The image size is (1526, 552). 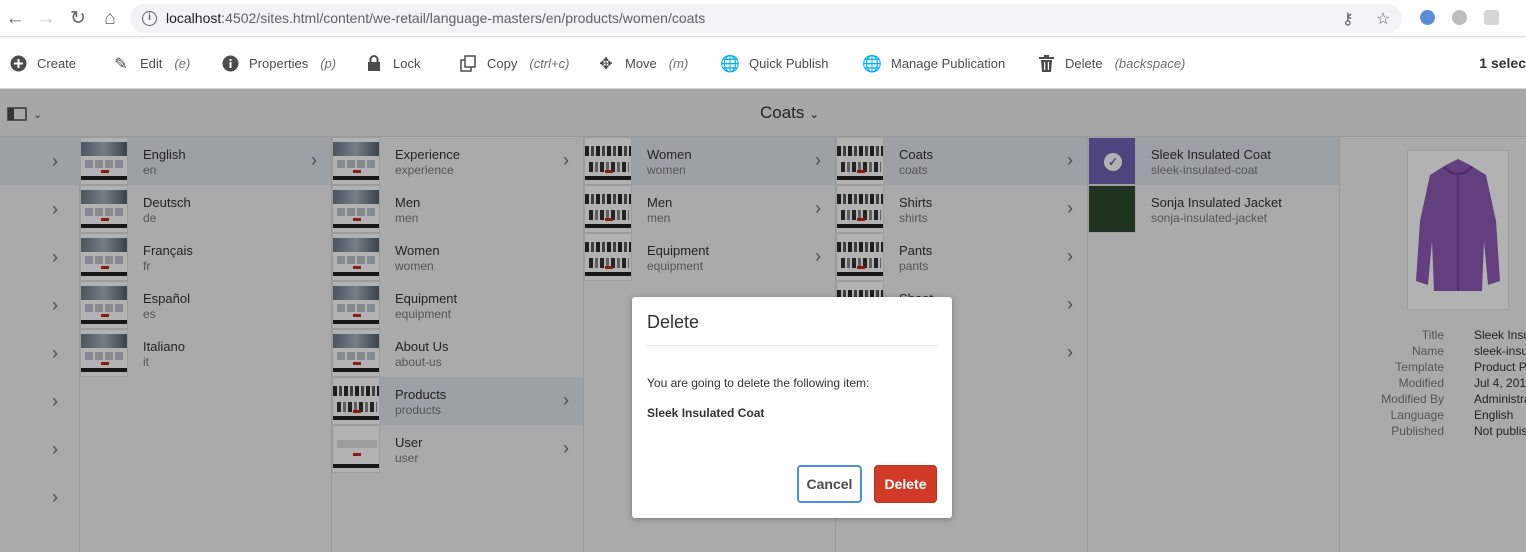 What do you see at coordinates (1348, 19) in the screenshot?
I see `key-icon: ⚷` at bounding box center [1348, 19].